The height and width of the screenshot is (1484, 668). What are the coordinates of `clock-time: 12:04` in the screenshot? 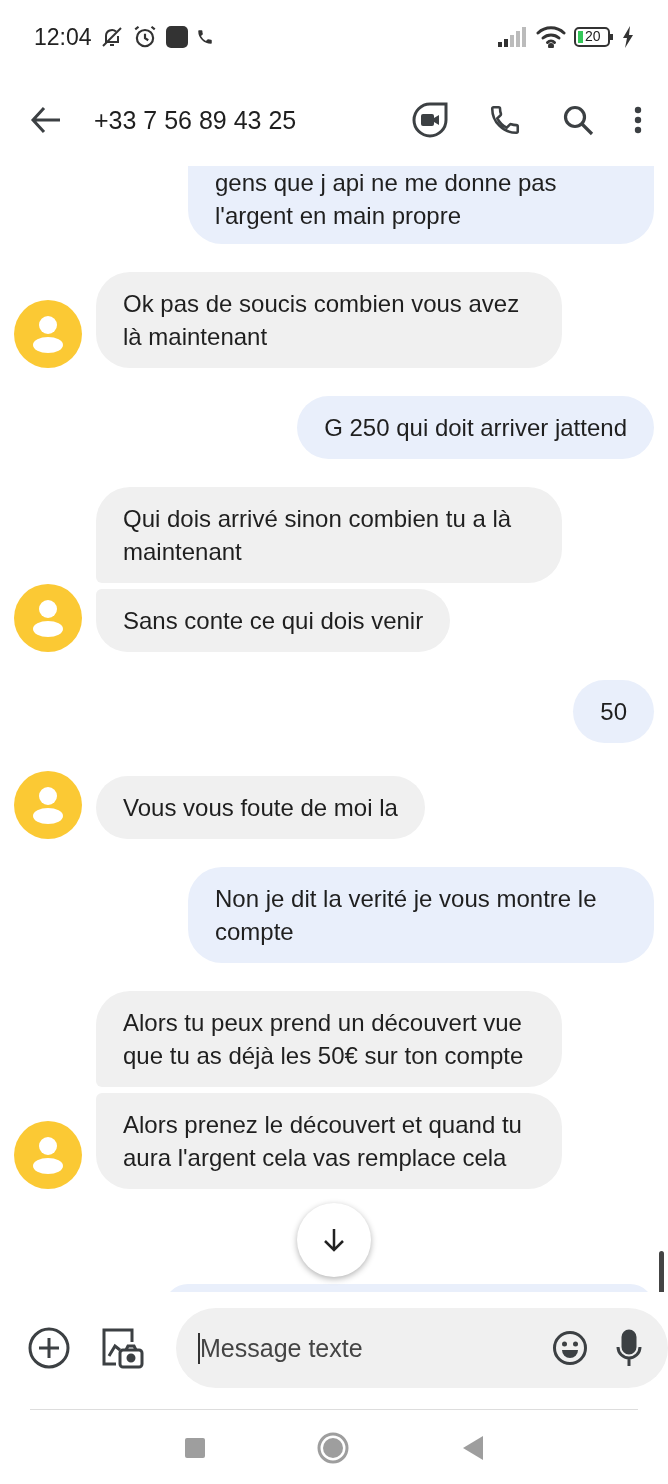 It's located at (63, 37).